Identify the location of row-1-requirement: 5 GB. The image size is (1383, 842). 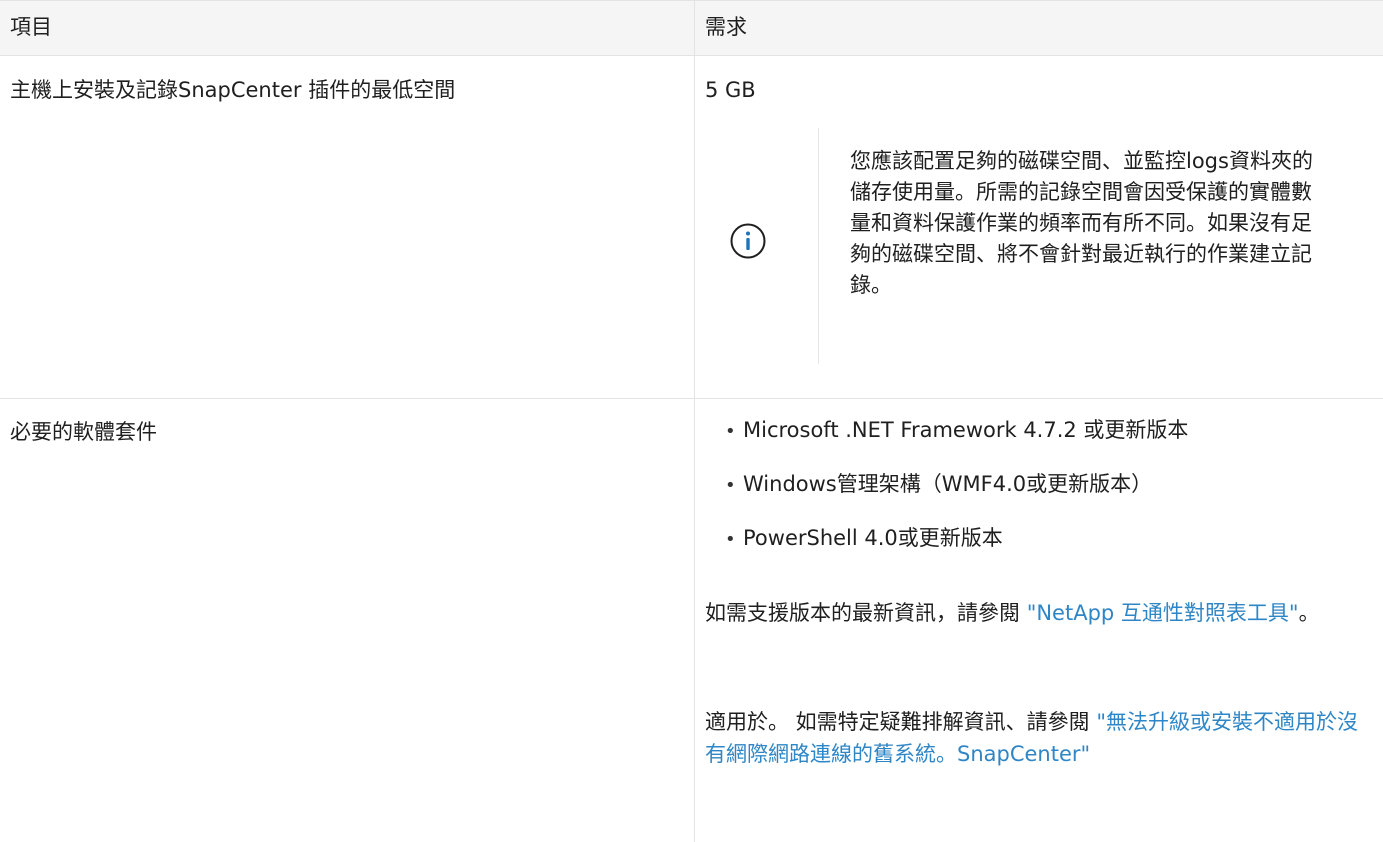
(730, 90).